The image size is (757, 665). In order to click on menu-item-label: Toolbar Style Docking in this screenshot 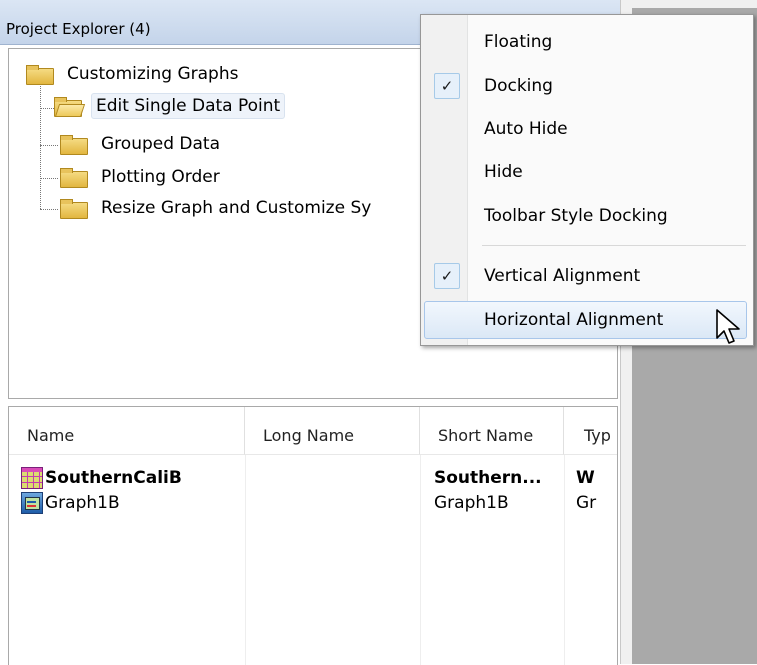, I will do `click(576, 216)`.